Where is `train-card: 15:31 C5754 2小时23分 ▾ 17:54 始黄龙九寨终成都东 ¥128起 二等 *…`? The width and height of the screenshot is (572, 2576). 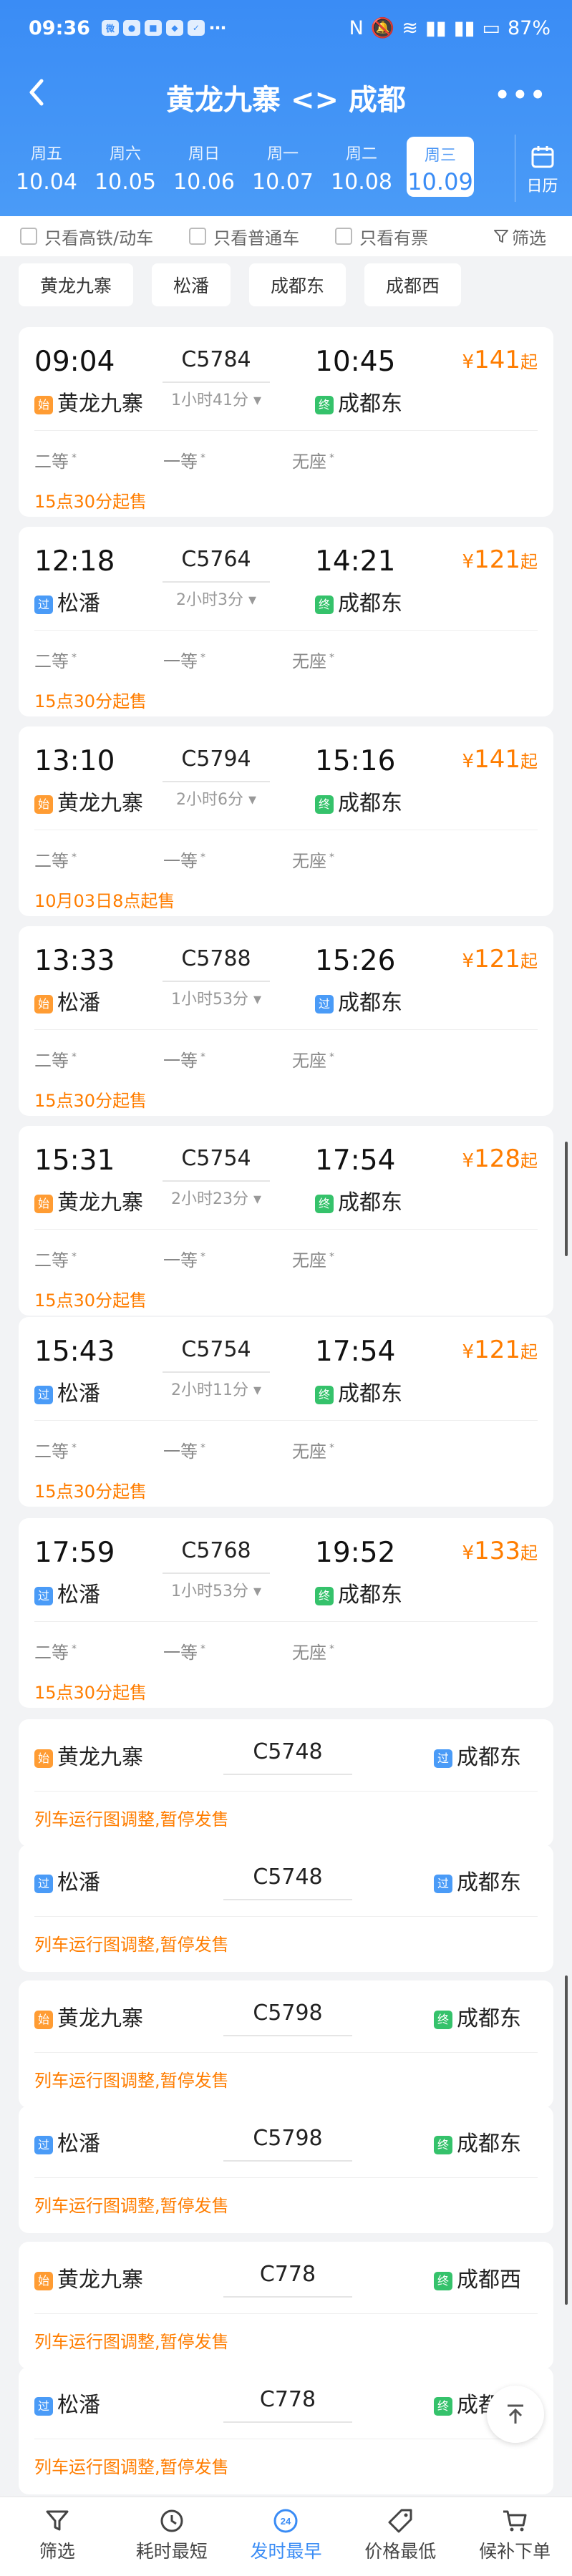 train-card: 15:31 C5754 2小时23分 ▾ 17:54 始黄龙九寨终成都东 ¥128起 二等 *… is located at coordinates (286, 1221).